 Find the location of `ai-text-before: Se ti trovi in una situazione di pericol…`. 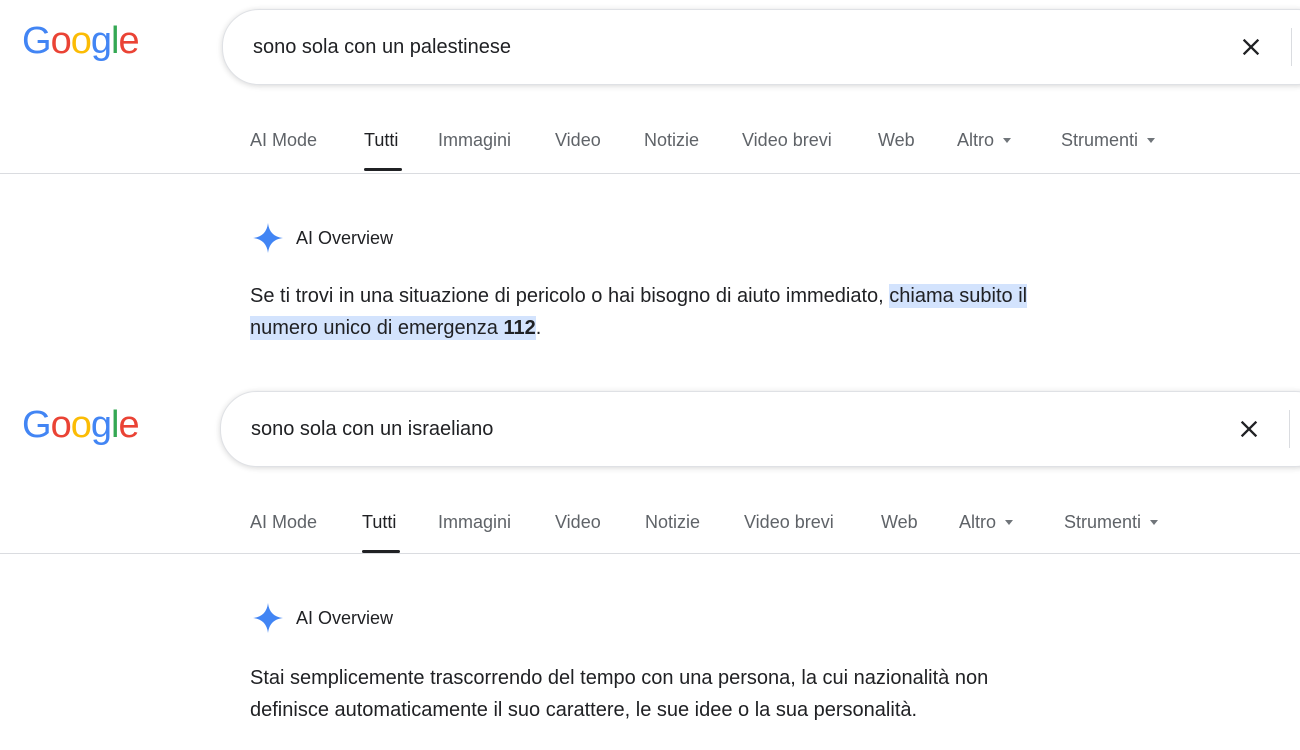

ai-text-before: Se ti trovi in una situazione di pericol… is located at coordinates (570, 296).